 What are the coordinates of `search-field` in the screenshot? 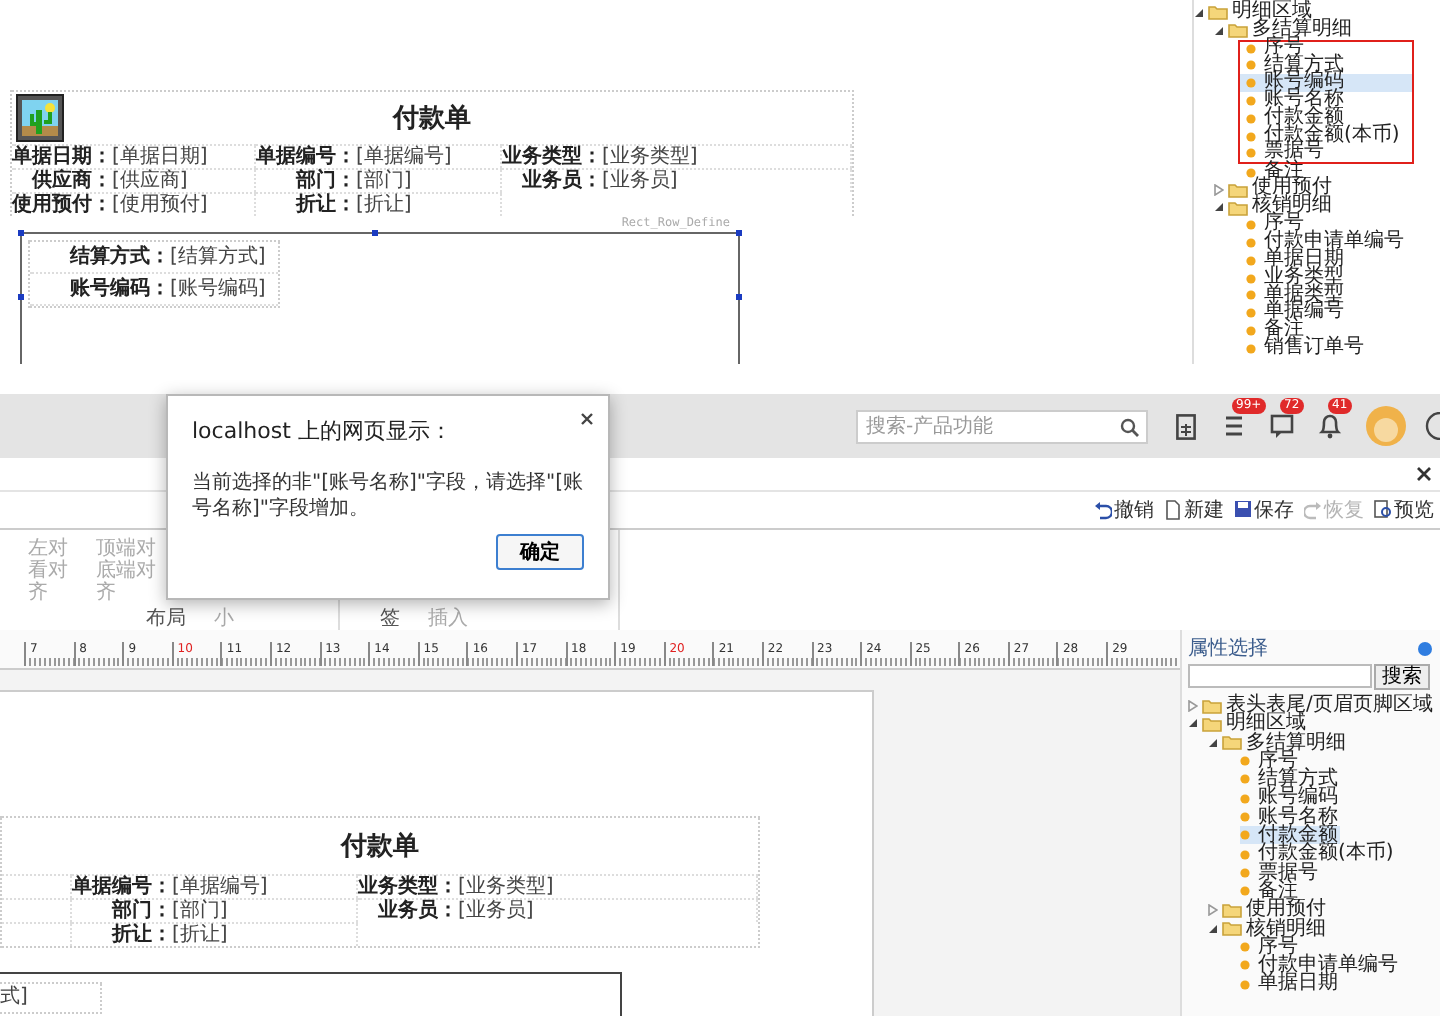 It's located at (1280, 676).